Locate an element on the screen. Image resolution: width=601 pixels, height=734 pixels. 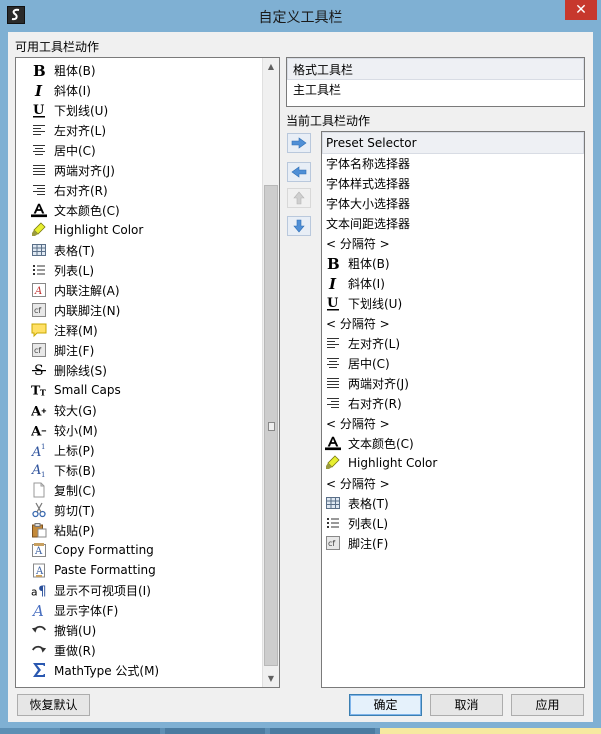
list-item: 剪切(T) is located at coordinates (145, 510).